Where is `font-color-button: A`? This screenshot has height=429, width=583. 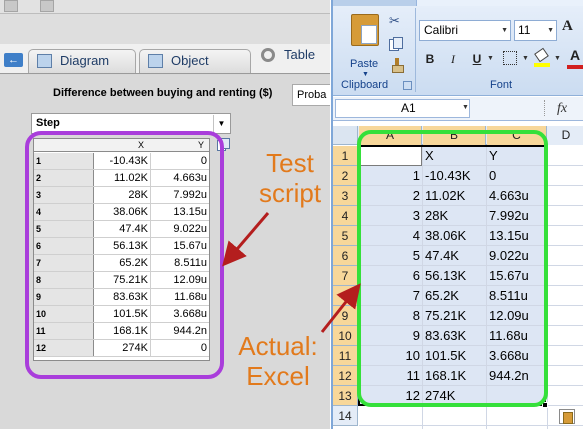
font-color-button: A is located at coordinates (574, 58).